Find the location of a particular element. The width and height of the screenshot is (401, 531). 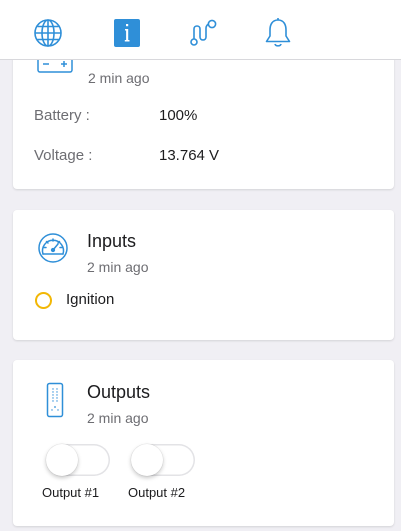

tab-info is located at coordinates (127, 33).